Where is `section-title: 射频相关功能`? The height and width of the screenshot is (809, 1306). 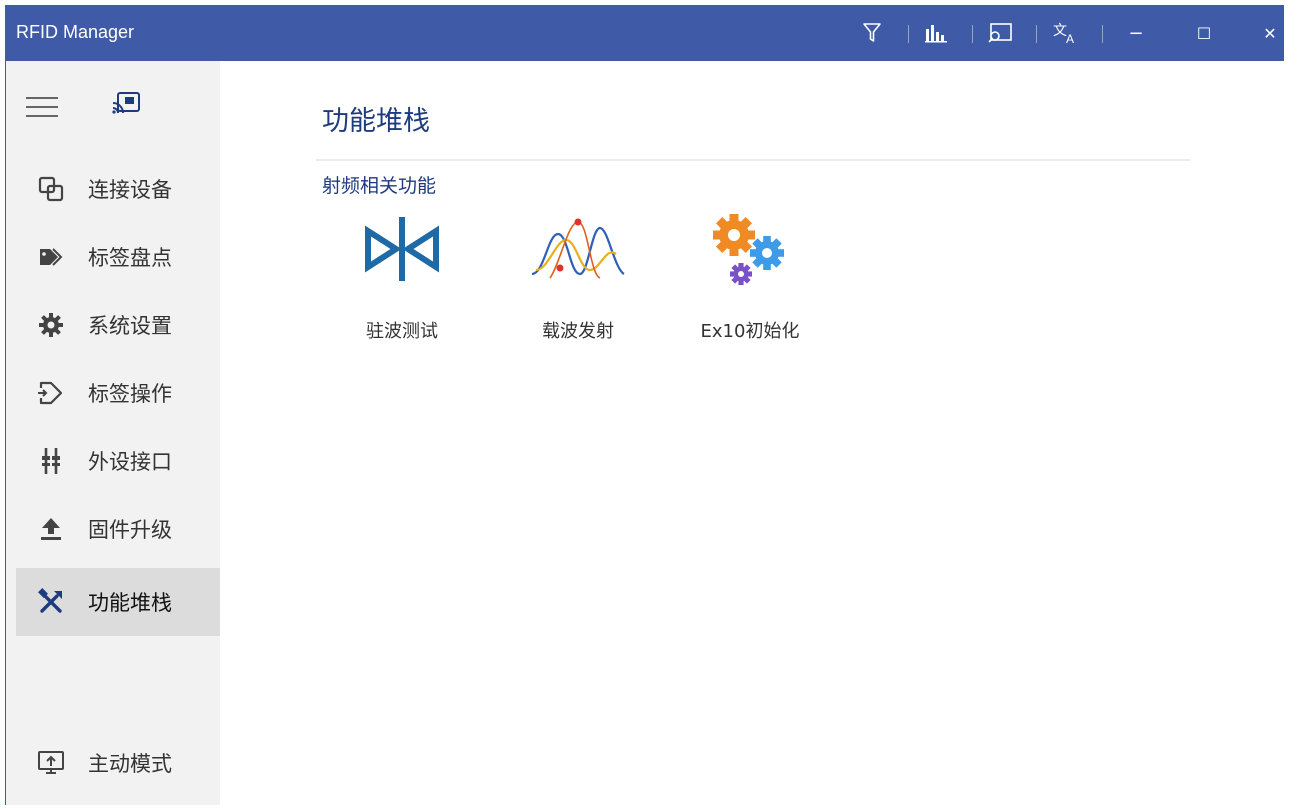 section-title: 射频相关功能 is located at coordinates (379, 186).